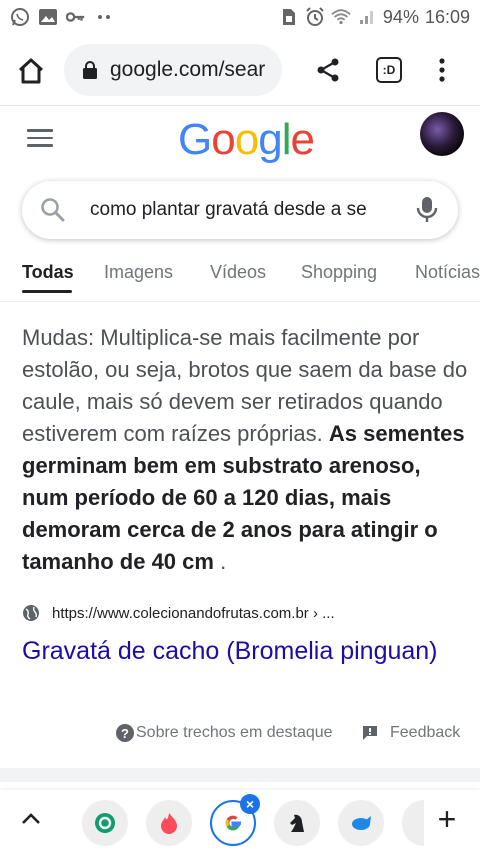 The height and width of the screenshot is (854, 480). I want to click on blue-app-icon, so click(361, 823).